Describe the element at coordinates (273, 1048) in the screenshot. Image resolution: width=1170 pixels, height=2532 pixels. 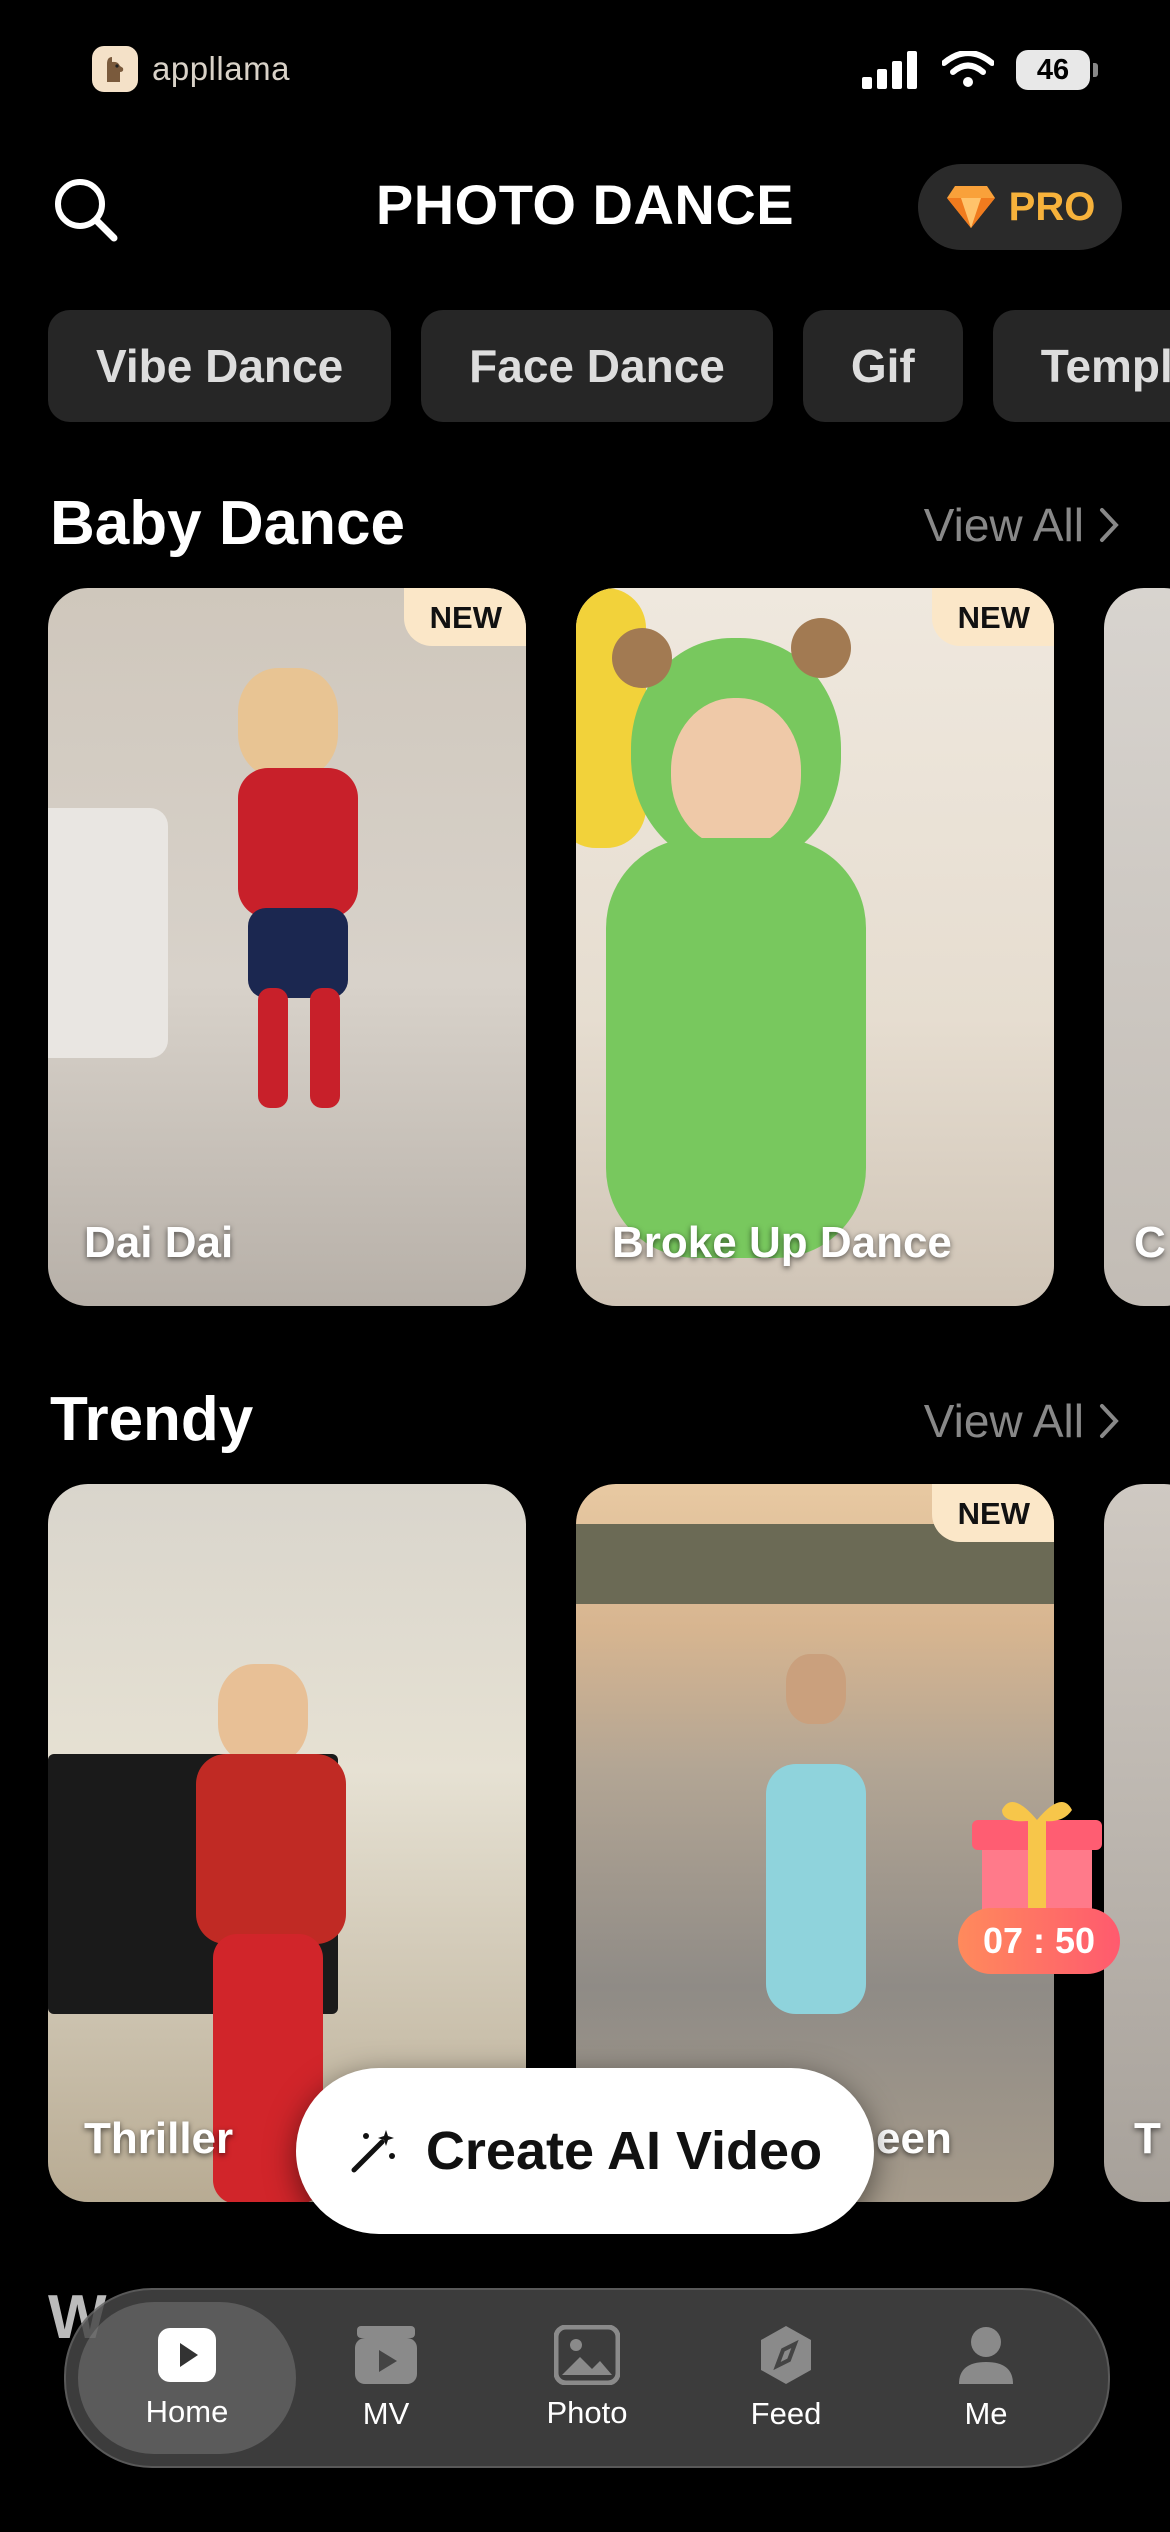
I see `child-leg-left` at that location.